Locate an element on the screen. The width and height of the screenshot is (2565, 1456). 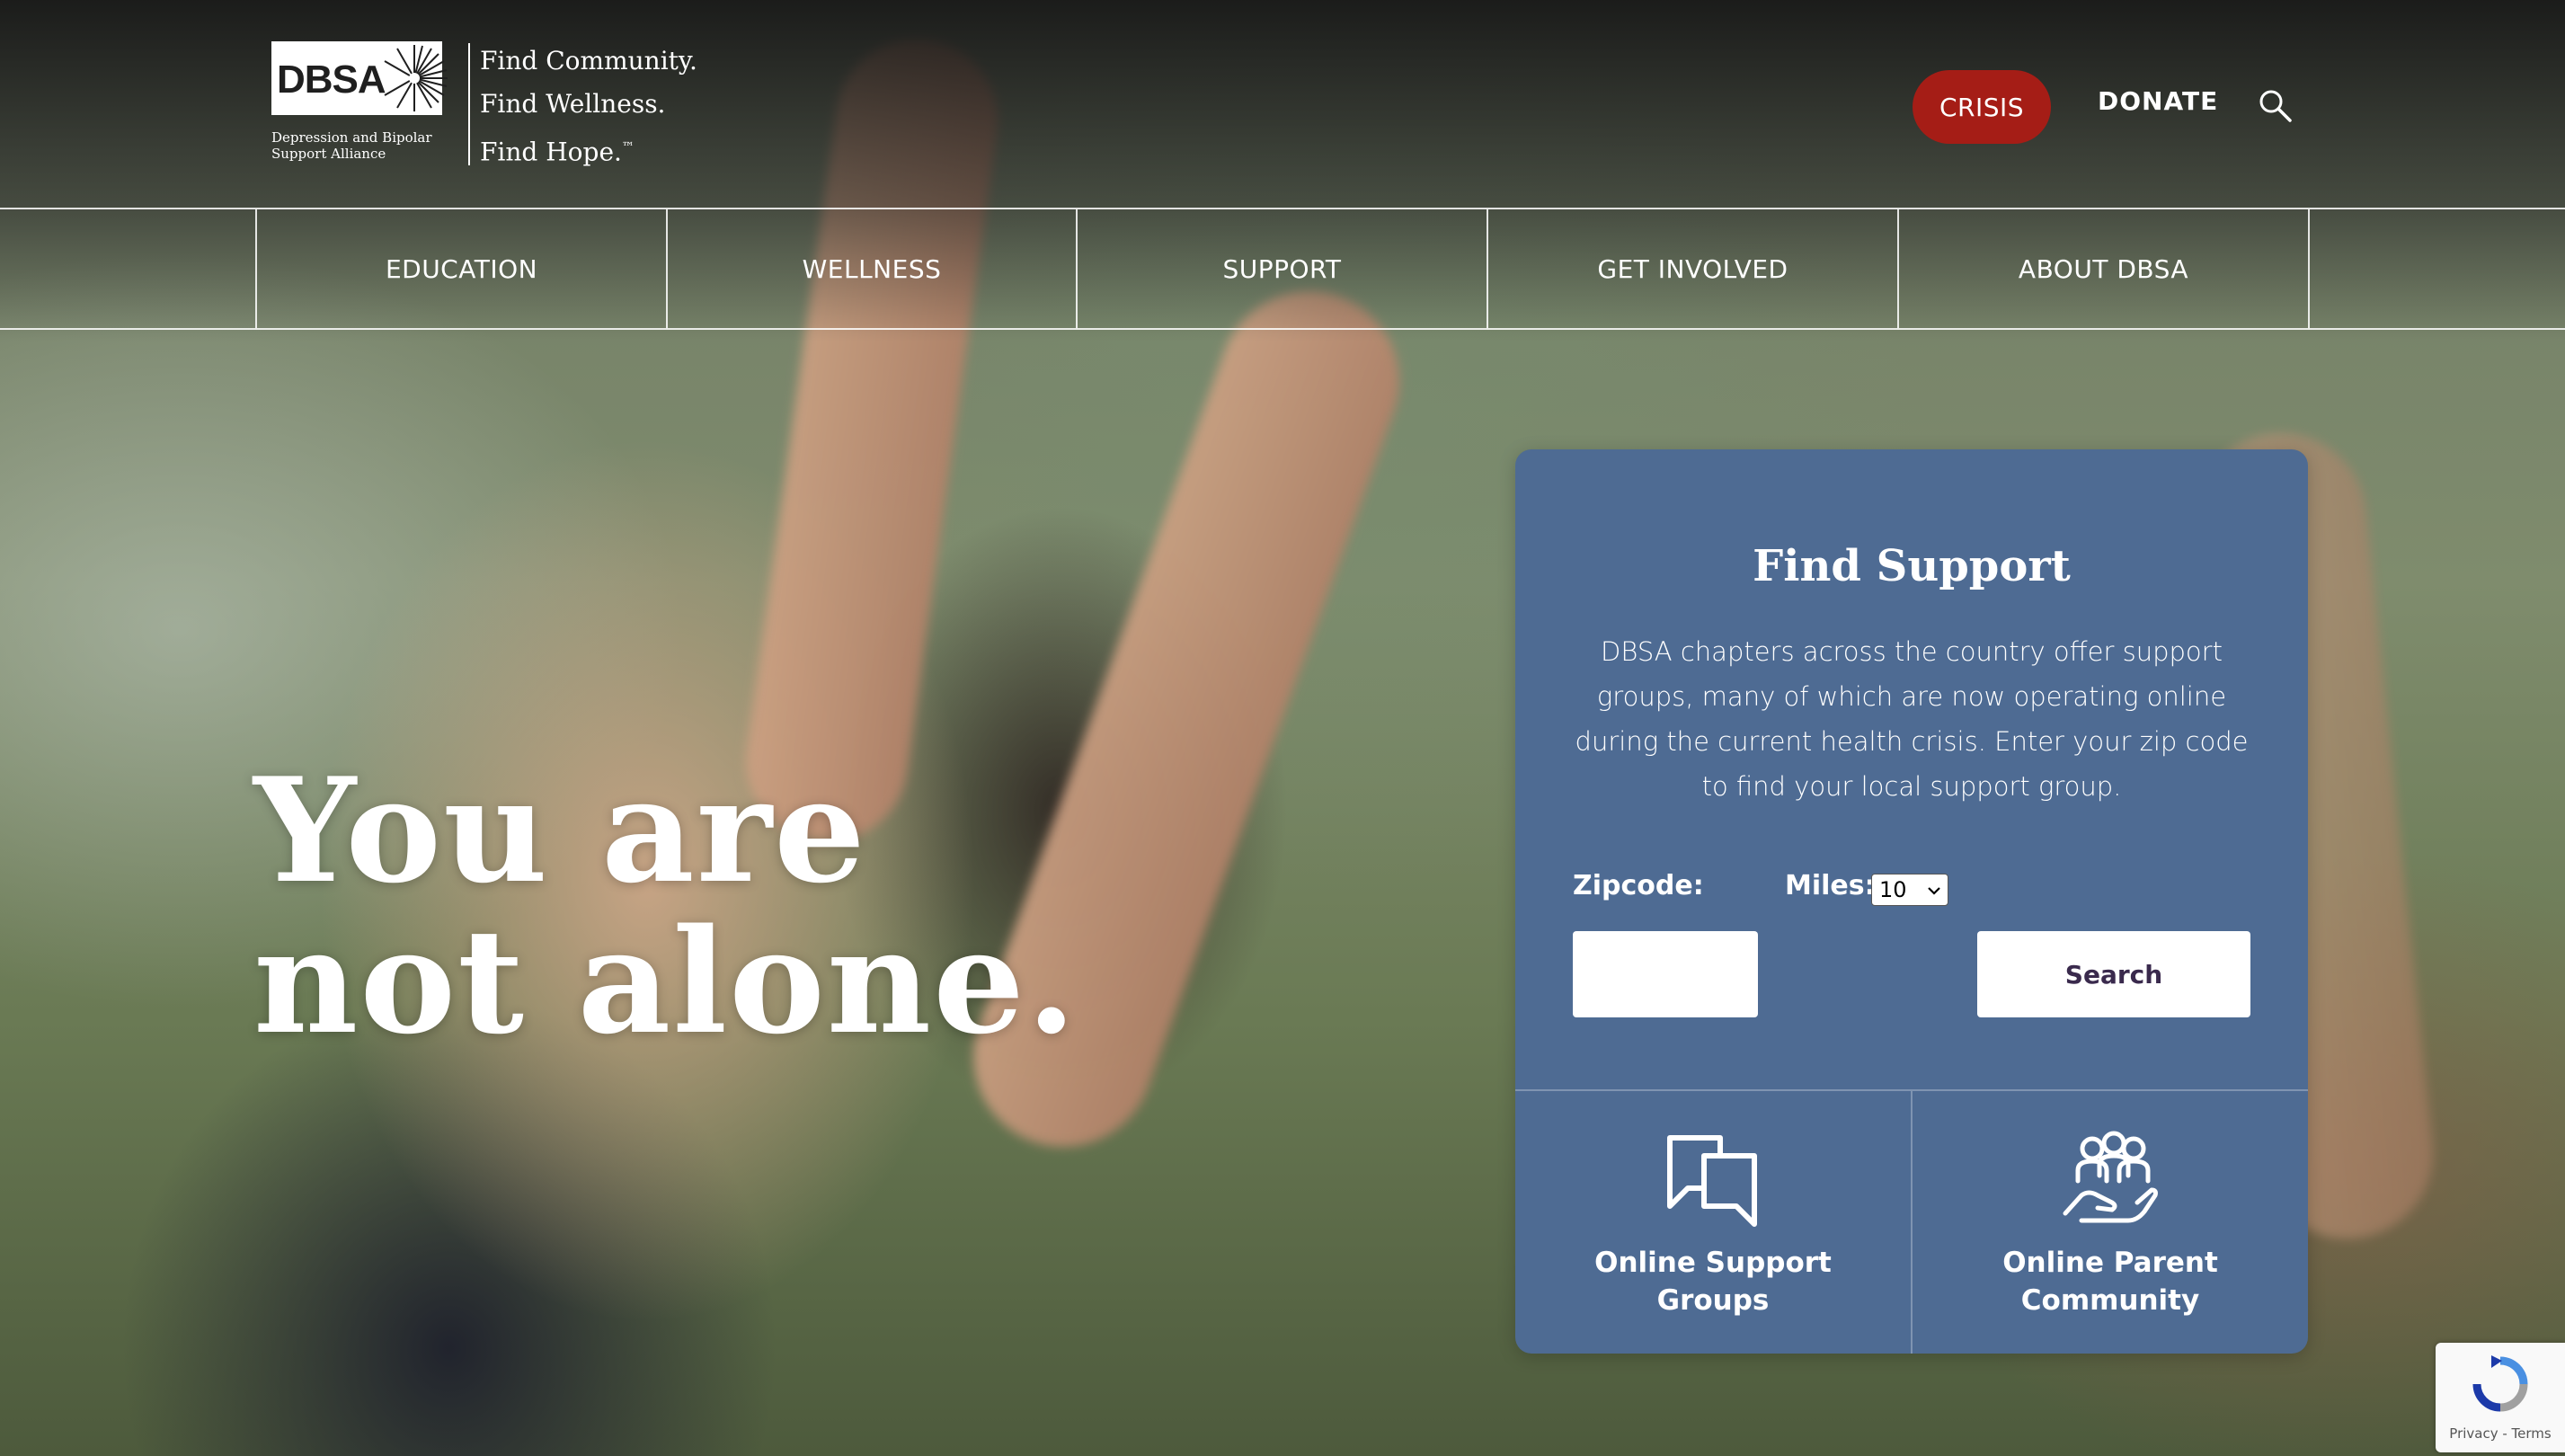
zipcode-label: Zipcode: is located at coordinates (1638, 886).